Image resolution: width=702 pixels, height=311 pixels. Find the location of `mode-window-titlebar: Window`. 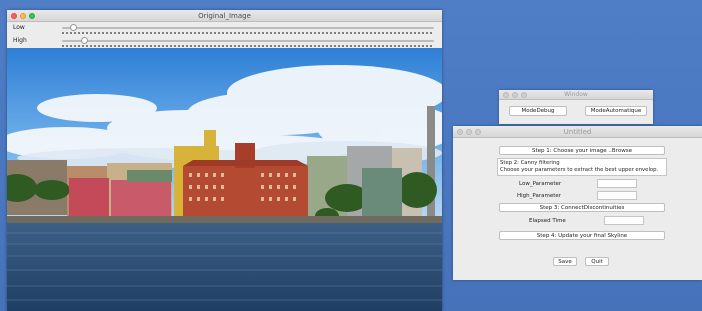

mode-window-titlebar: Window is located at coordinates (576, 95).